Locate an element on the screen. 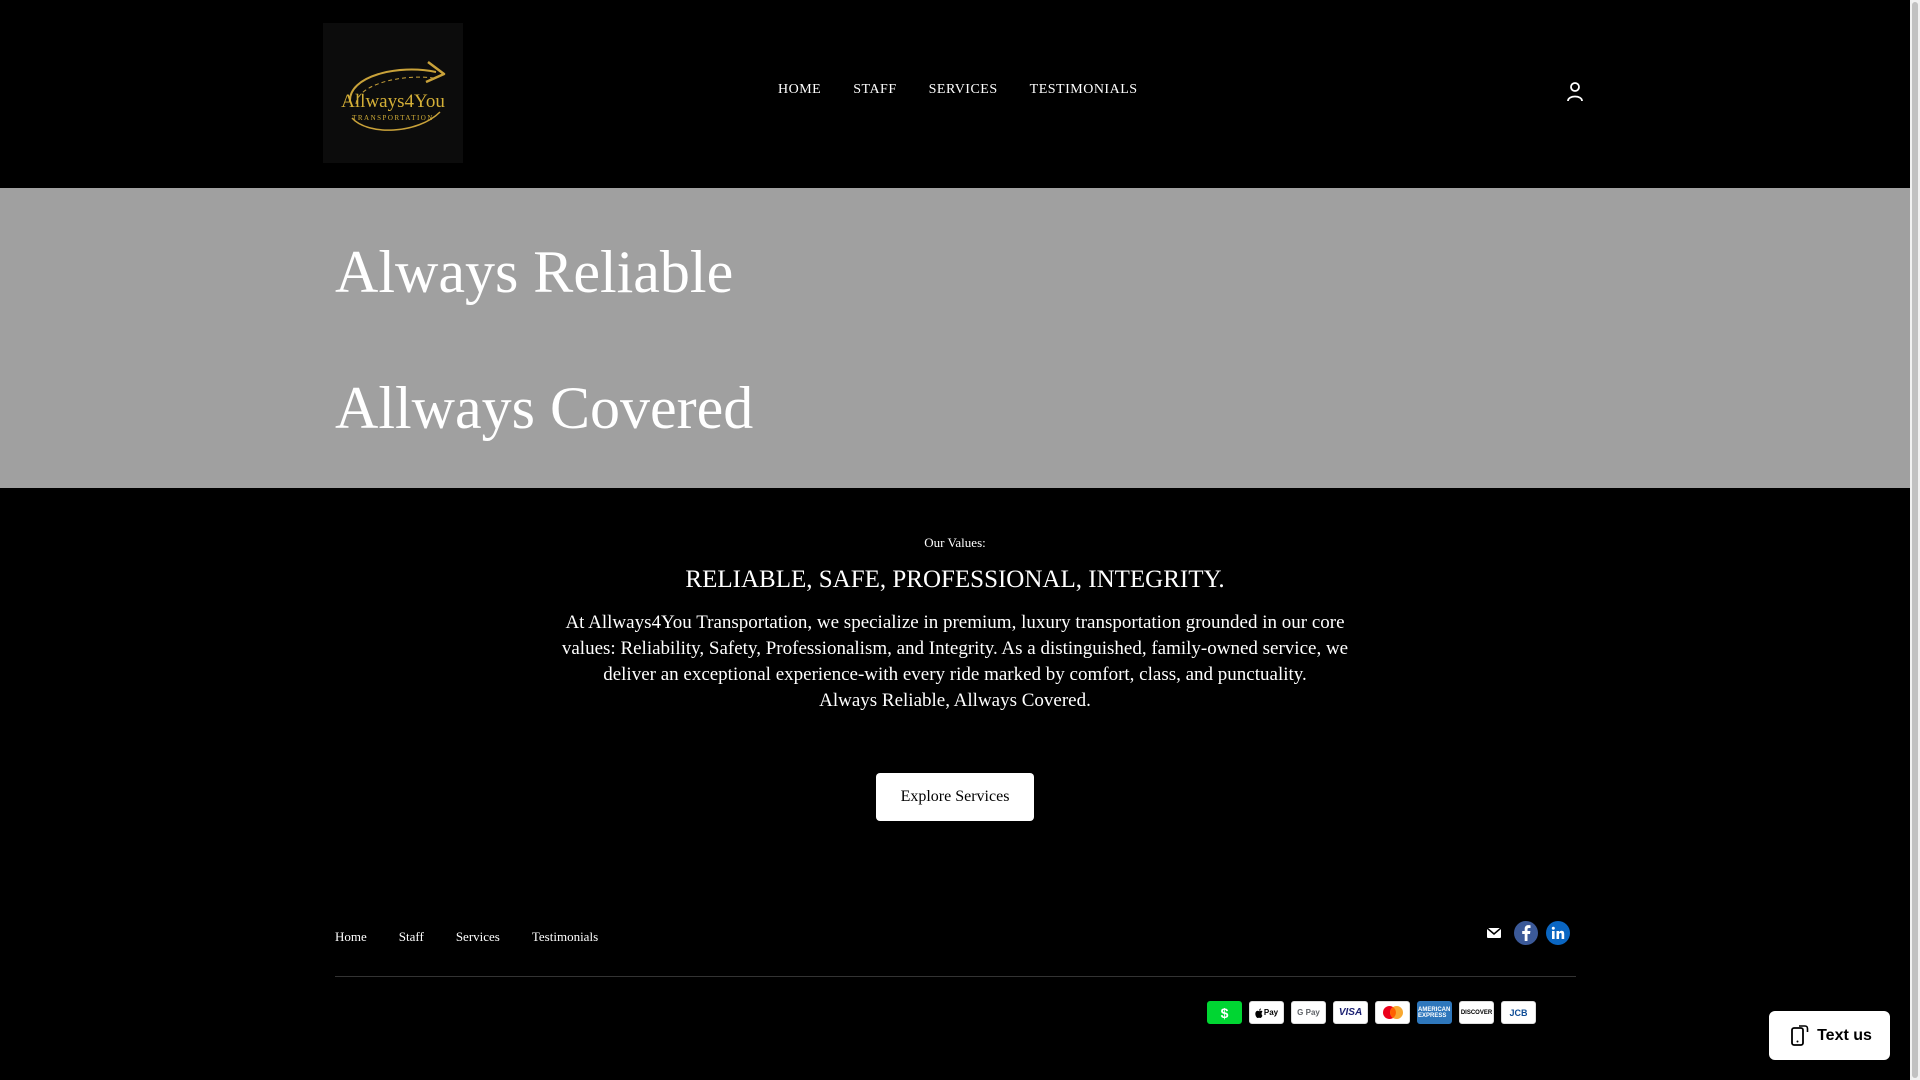  person-icon is located at coordinates (1575, 92).